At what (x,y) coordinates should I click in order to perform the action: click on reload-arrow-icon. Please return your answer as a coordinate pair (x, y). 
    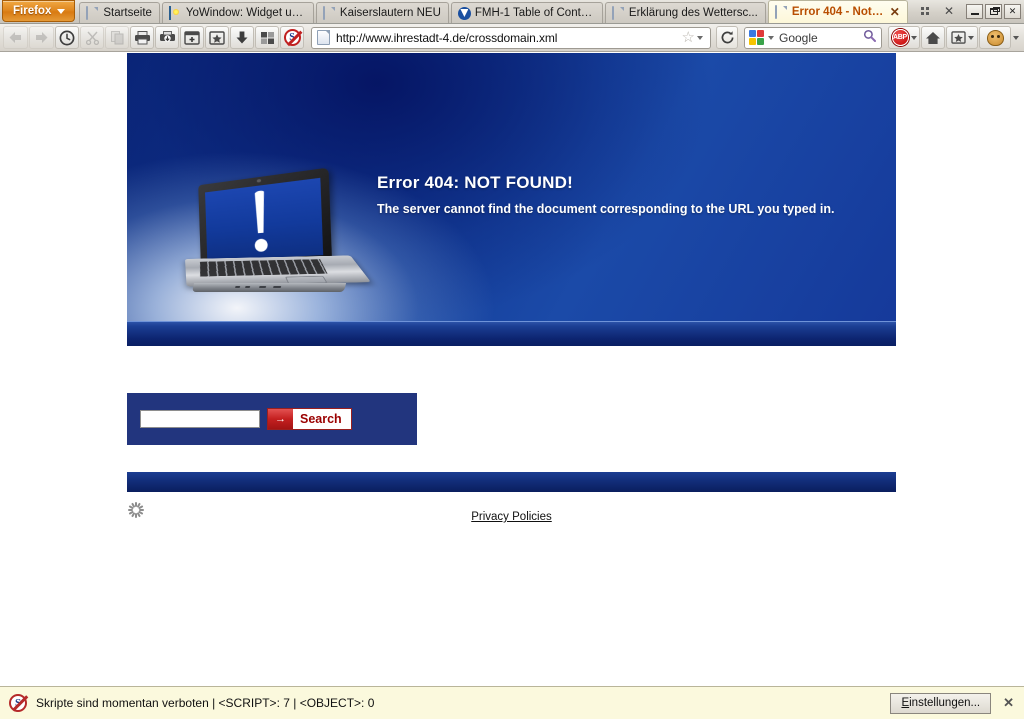
    Looking at the image, I should click on (727, 37).